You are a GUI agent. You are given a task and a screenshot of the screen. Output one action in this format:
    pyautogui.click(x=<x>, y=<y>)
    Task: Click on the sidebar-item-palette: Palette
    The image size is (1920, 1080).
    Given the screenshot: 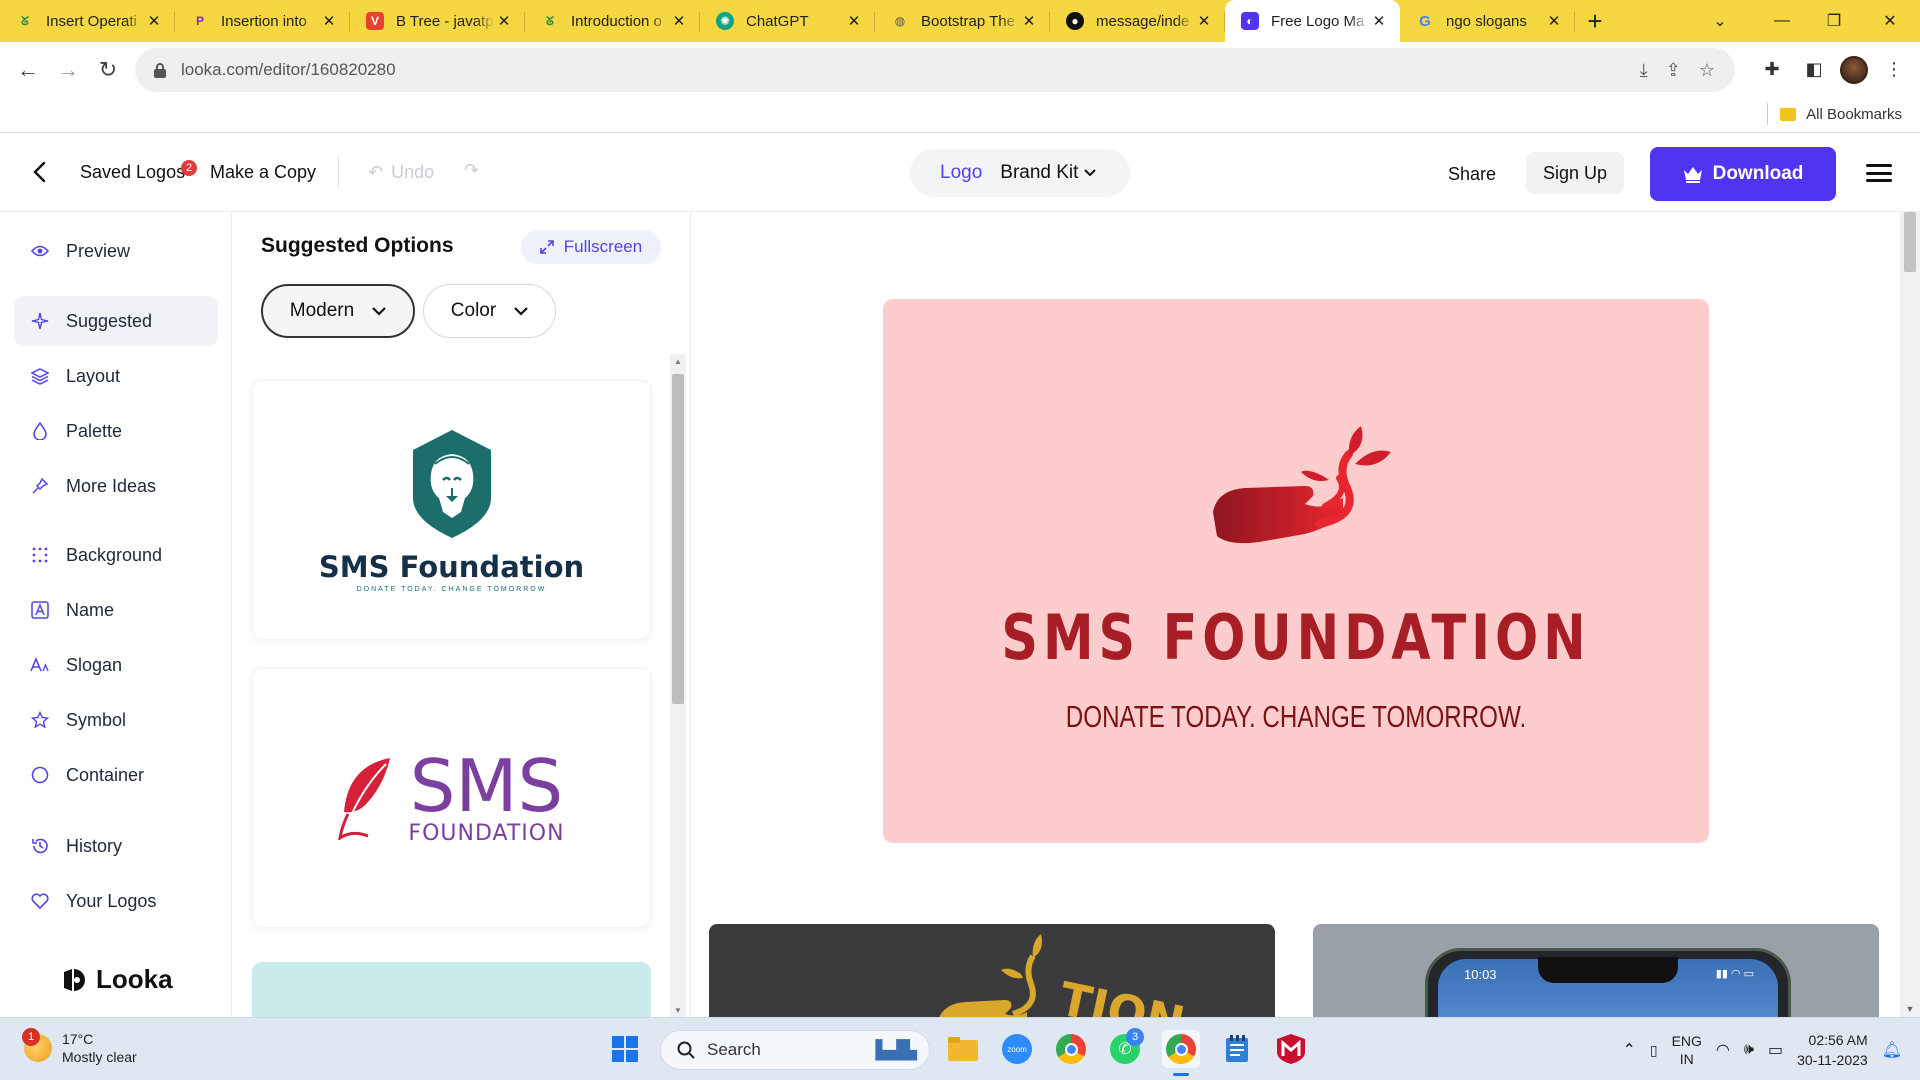 What is the action you would take?
    pyautogui.click(x=116, y=431)
    